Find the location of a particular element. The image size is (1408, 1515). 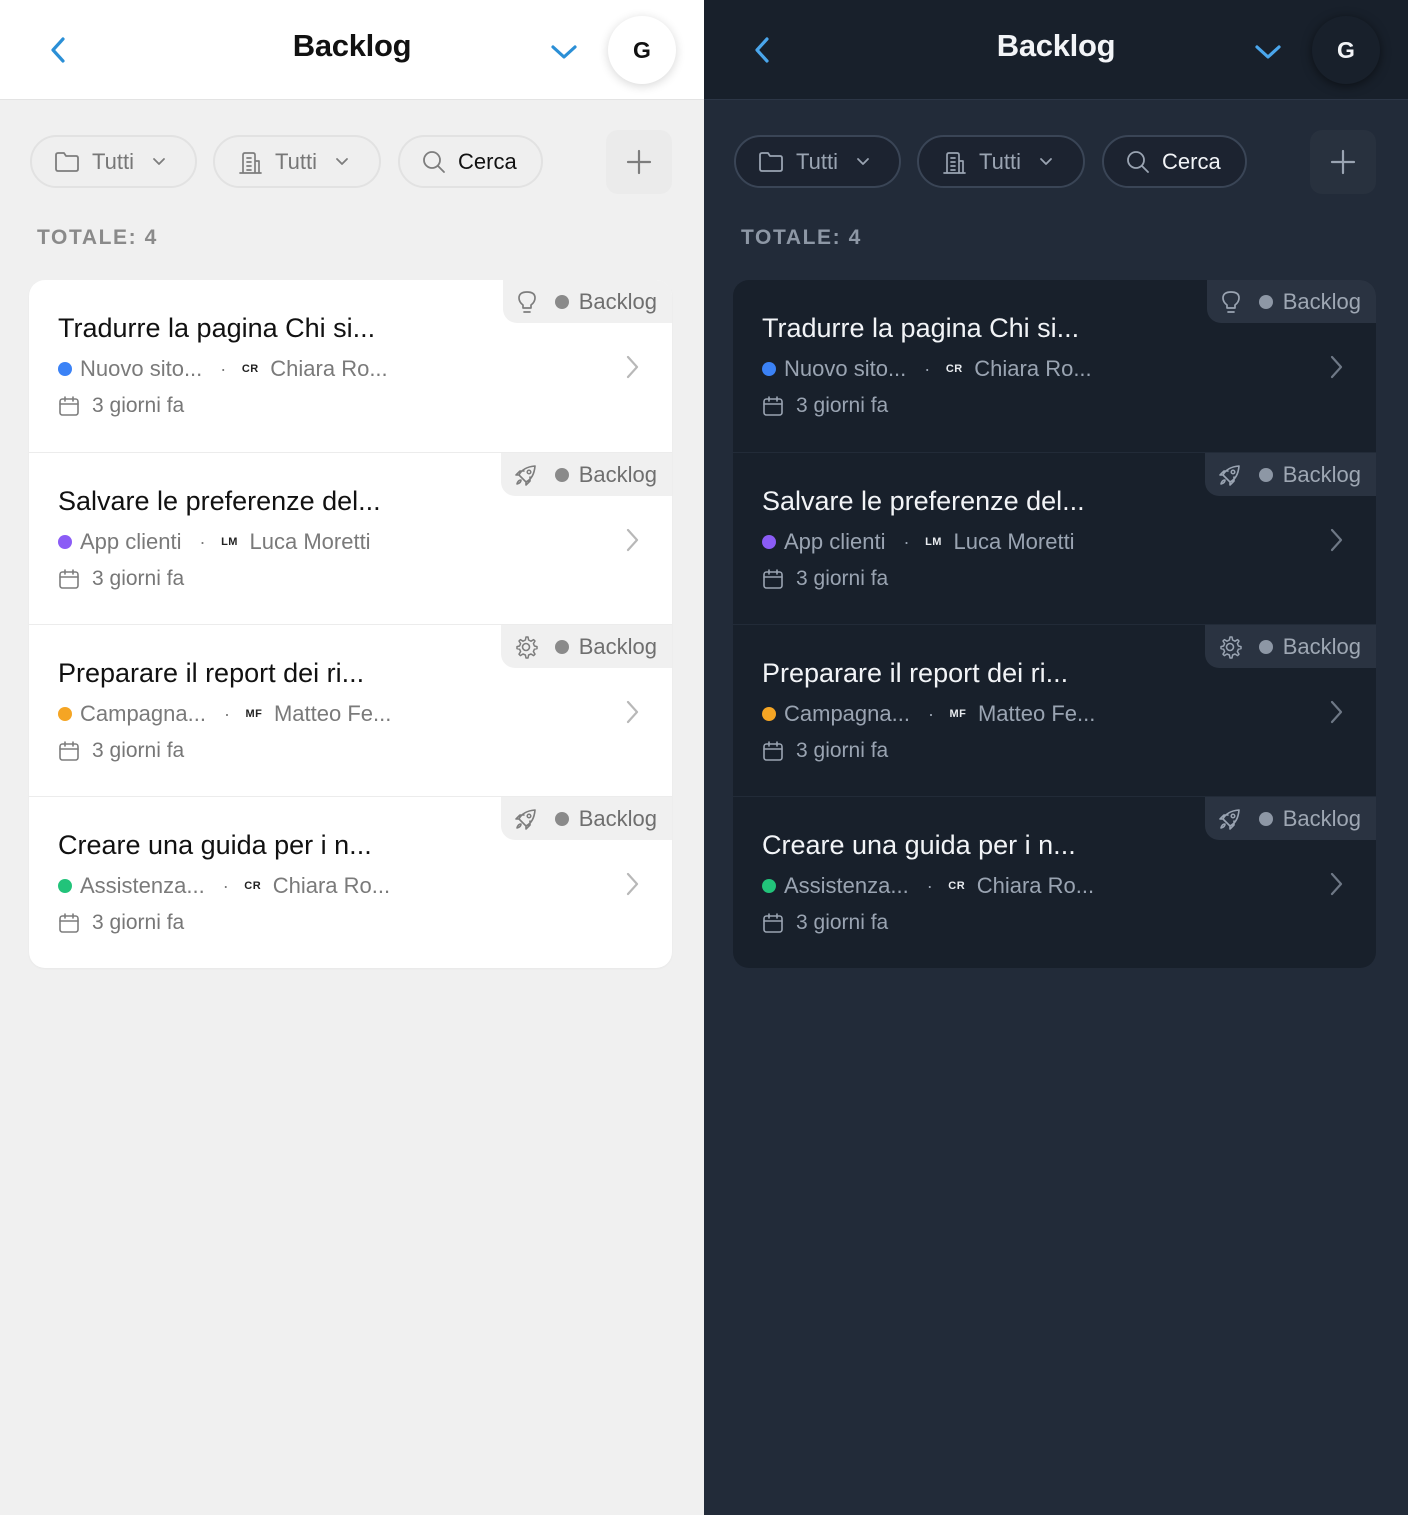

total-count: TOTALE: 4 is located at coordinates (801, 237).